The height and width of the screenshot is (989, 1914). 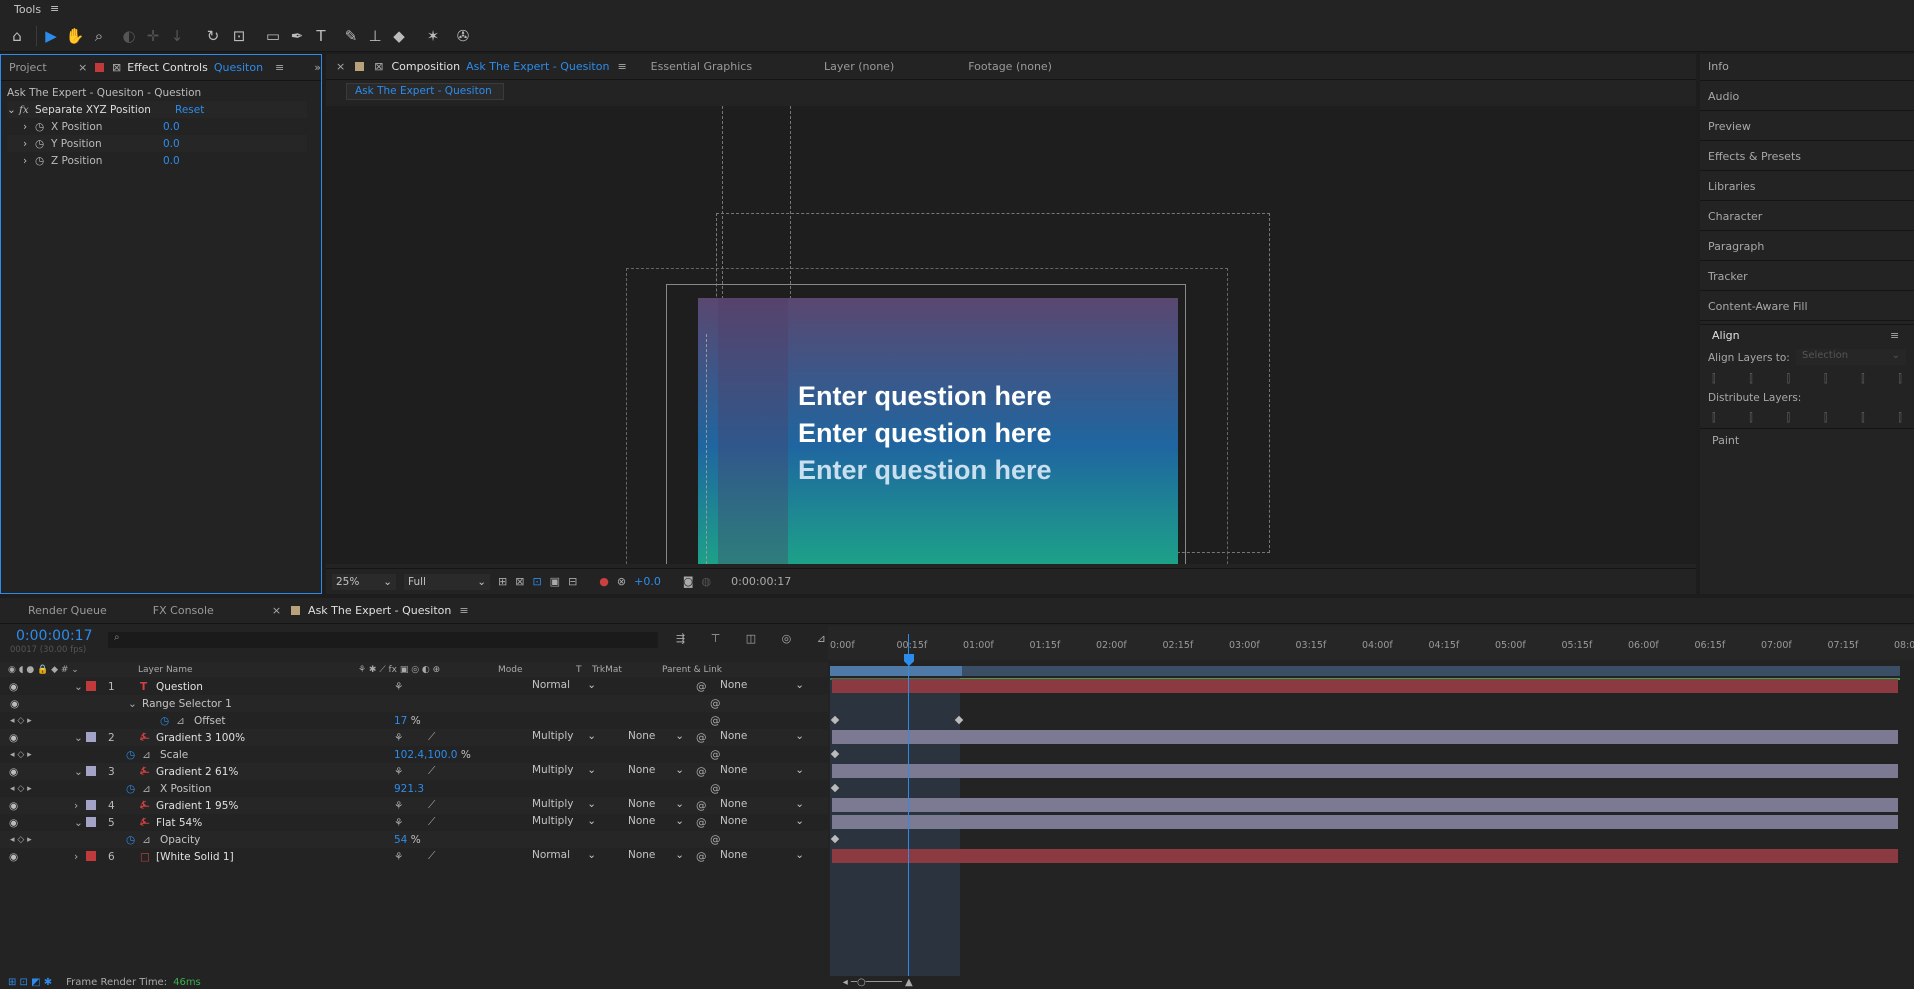 I want to click on transparency-grid-icon: ⊠, so click(x=519, y=581).